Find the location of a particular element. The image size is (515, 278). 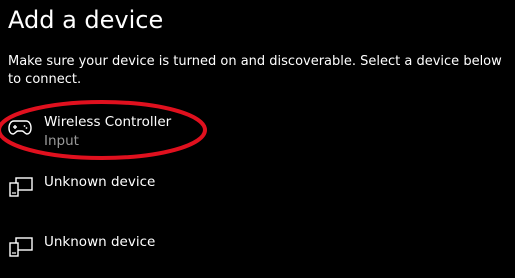

device-type: Input is located at coordinates (61, 141).